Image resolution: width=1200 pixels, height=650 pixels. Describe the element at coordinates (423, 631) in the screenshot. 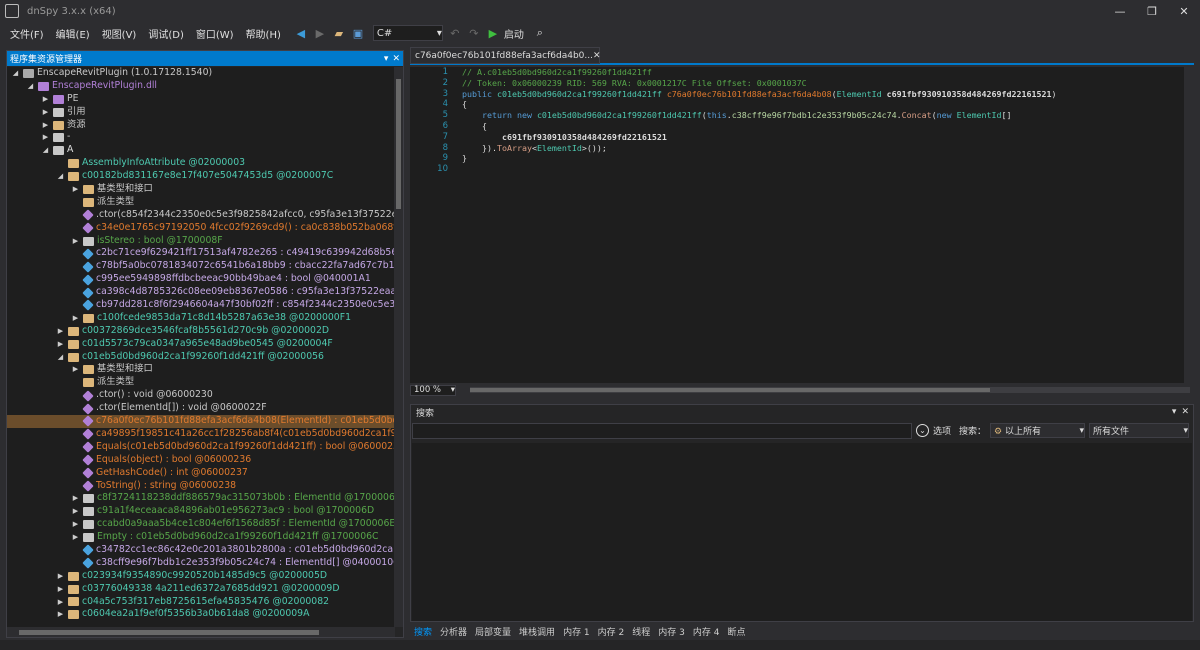

I see `bottom-tab: 搜索` at that location.